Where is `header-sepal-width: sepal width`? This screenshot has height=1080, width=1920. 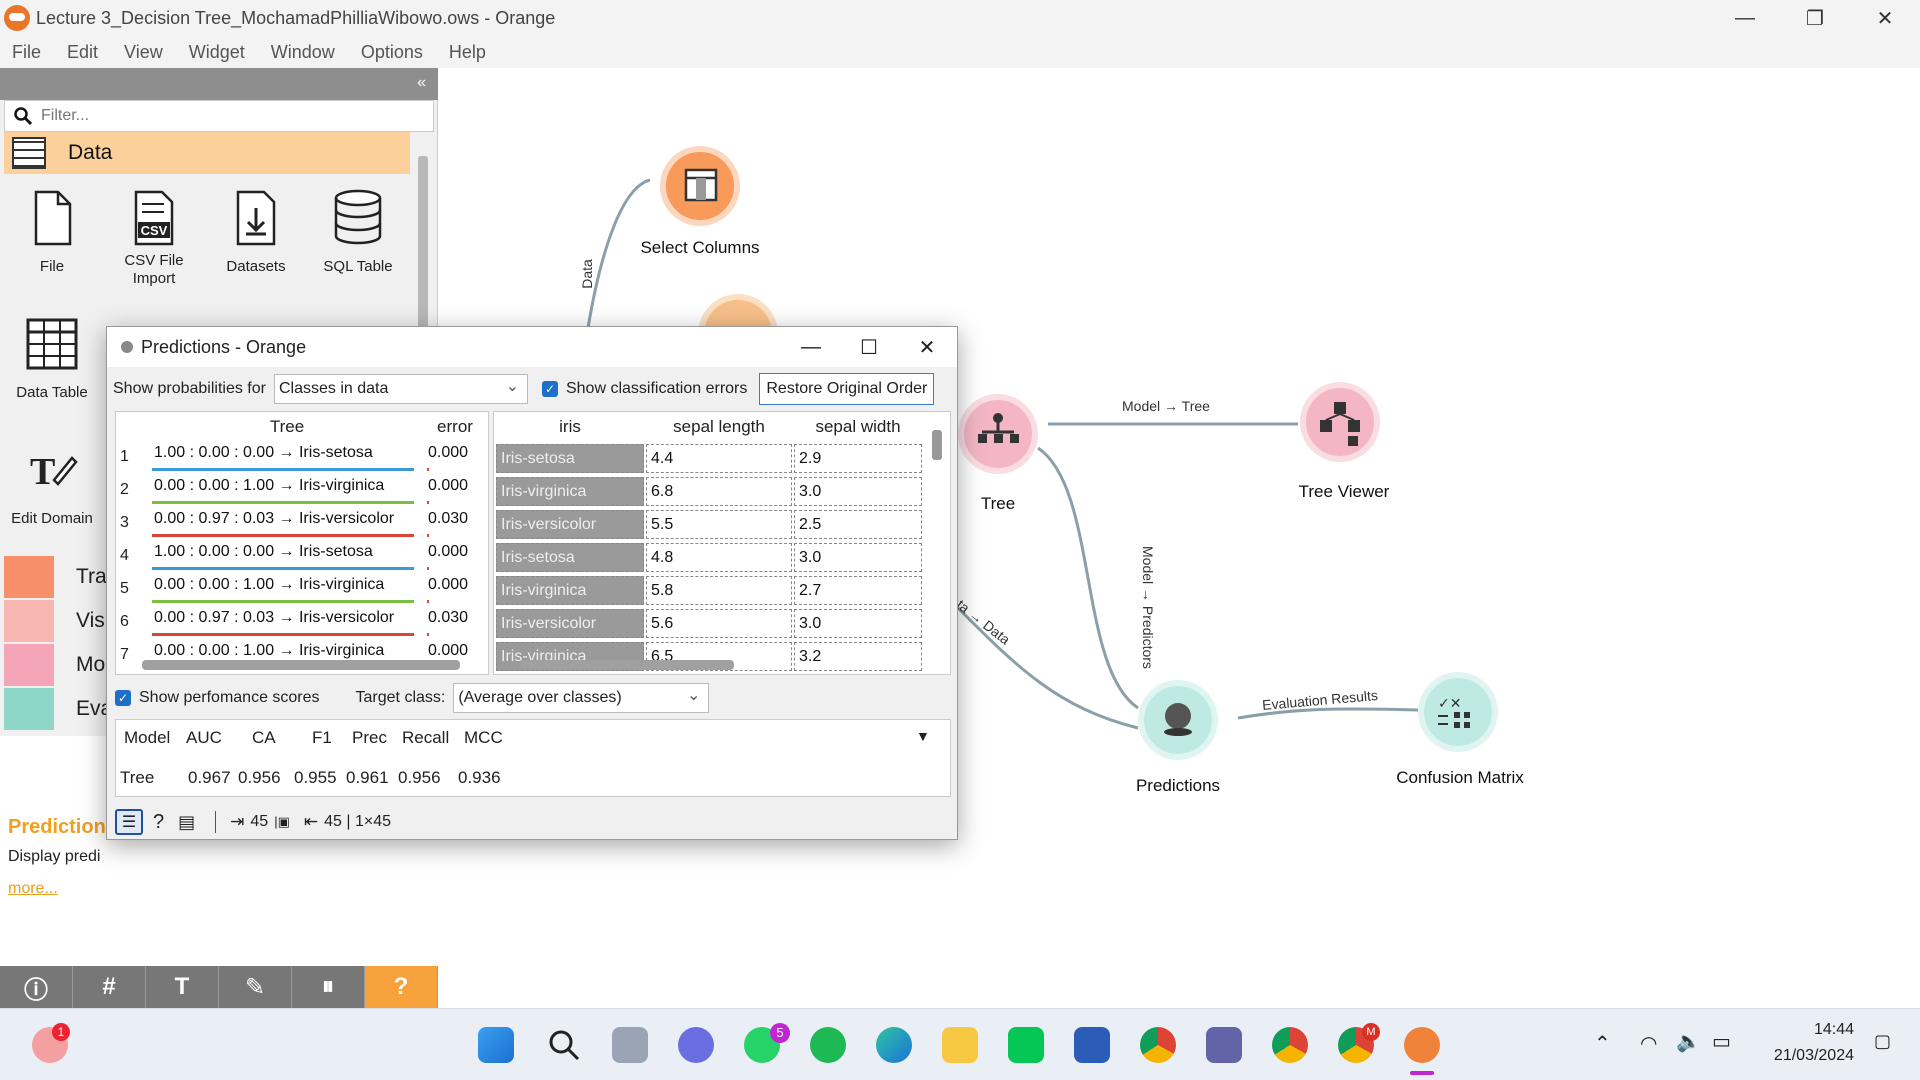
header-sepal-width: sepal width is located at coordinates (858, 427).